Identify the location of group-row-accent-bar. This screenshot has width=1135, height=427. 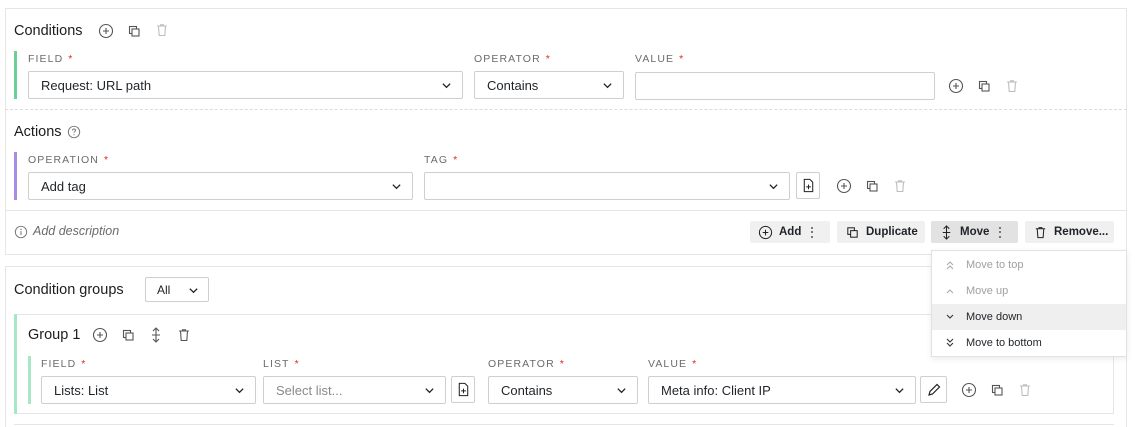
(29, 380).